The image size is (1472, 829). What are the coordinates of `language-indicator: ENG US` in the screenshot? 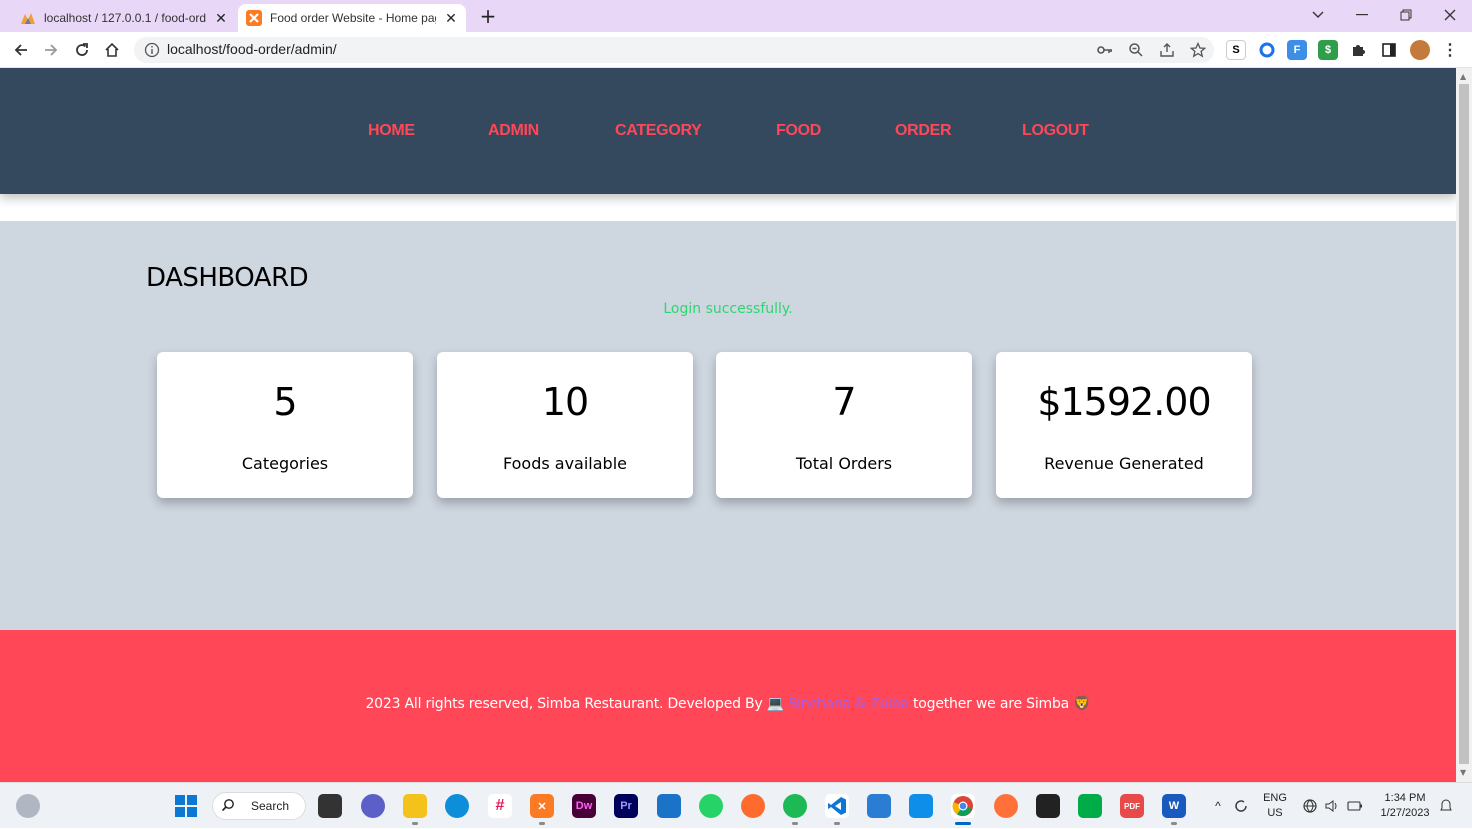 It's located at (1275, 806).